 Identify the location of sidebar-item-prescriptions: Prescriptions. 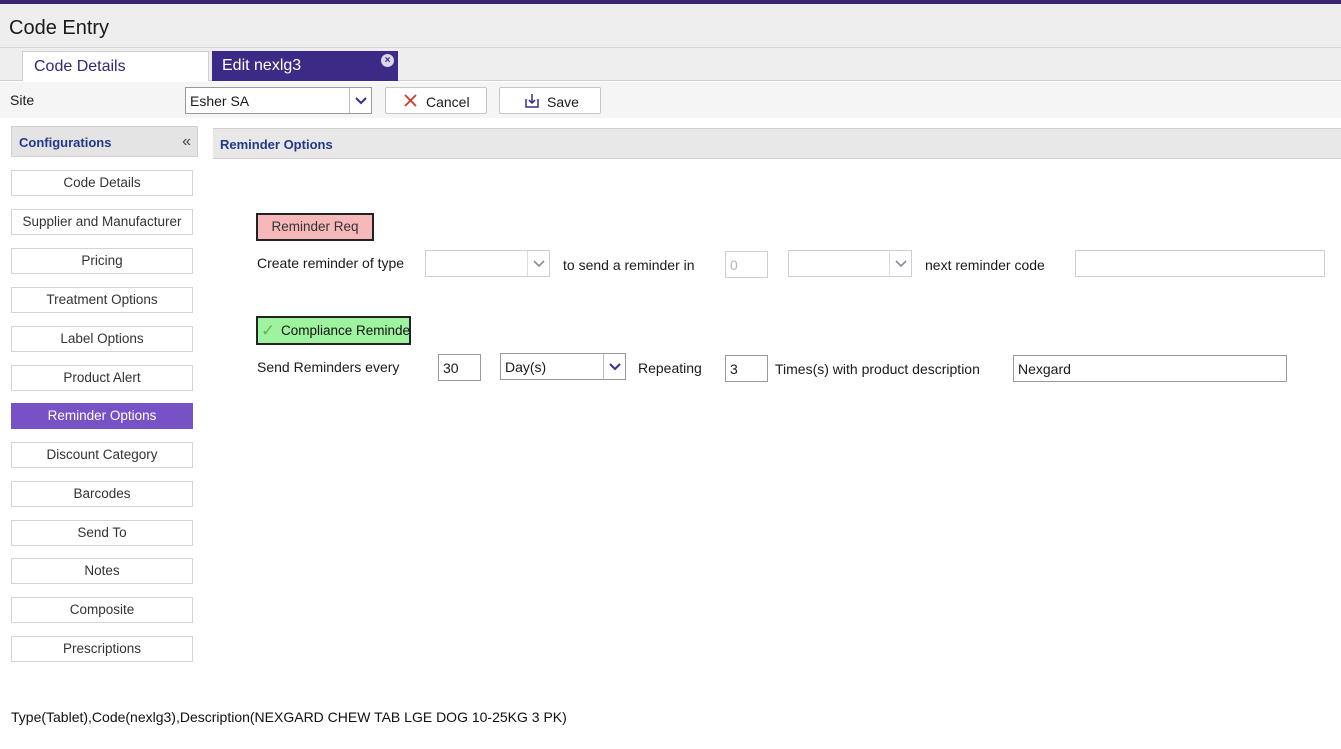
(102, 649).